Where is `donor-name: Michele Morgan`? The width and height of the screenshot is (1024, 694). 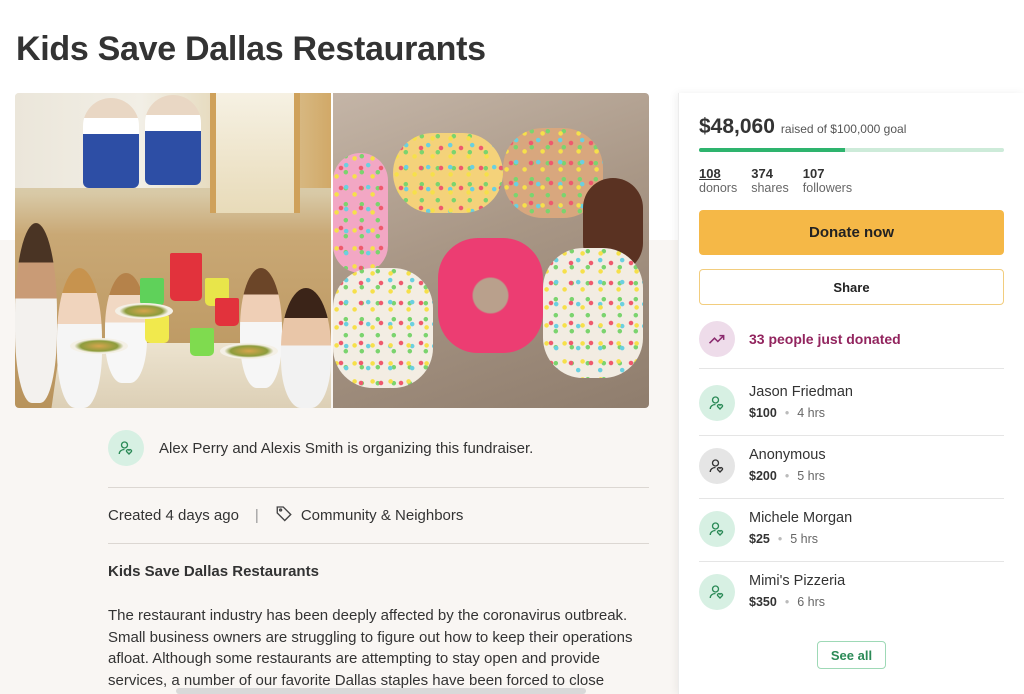
donor-name: Michele Morgan is located at coordinates (801, 518).